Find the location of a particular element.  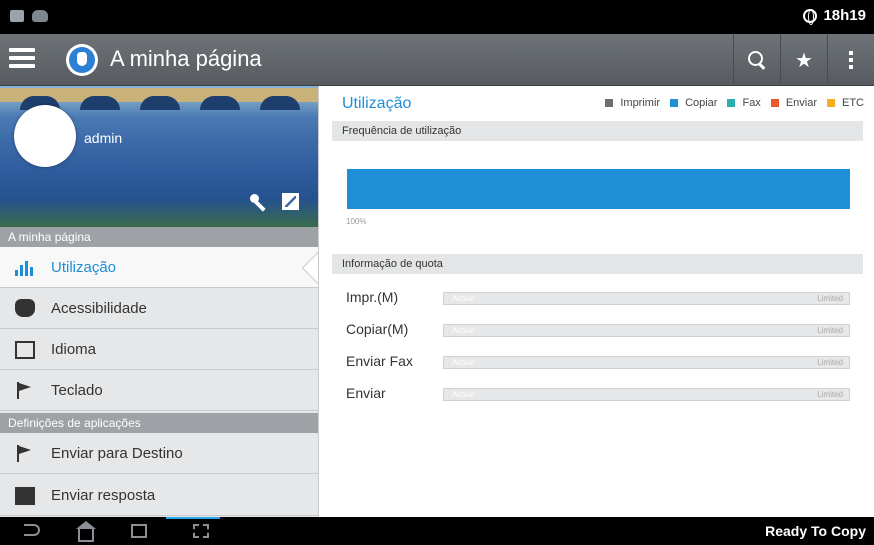

search-icon is located at coordinates (757, 60).